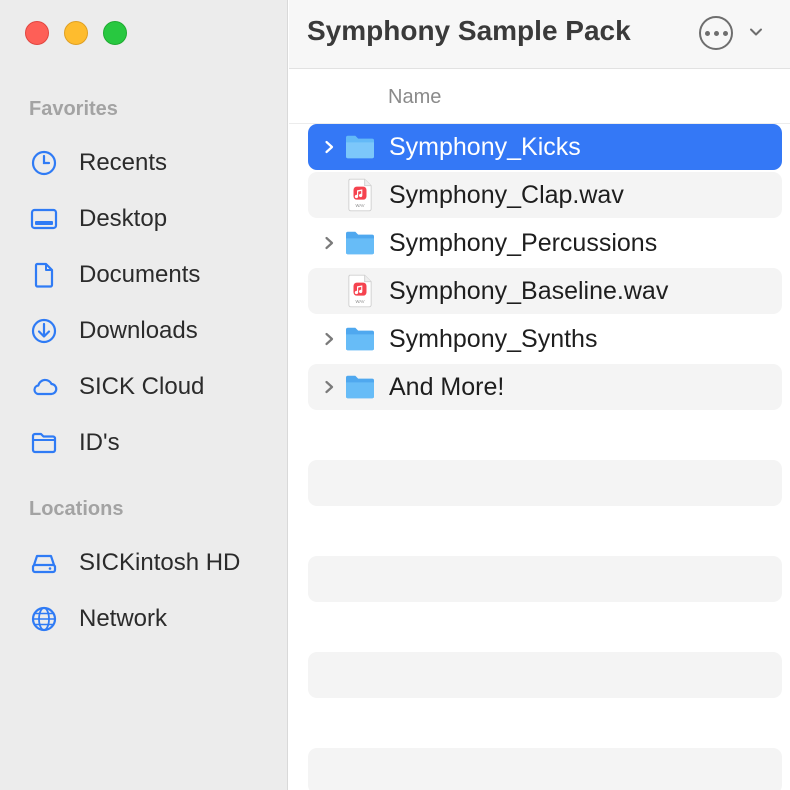 The width and height of the screenshot is (790, 790). Describe the element at coordinates (115, 33) in the screenshot. I see `zoom-window-button` at that location.